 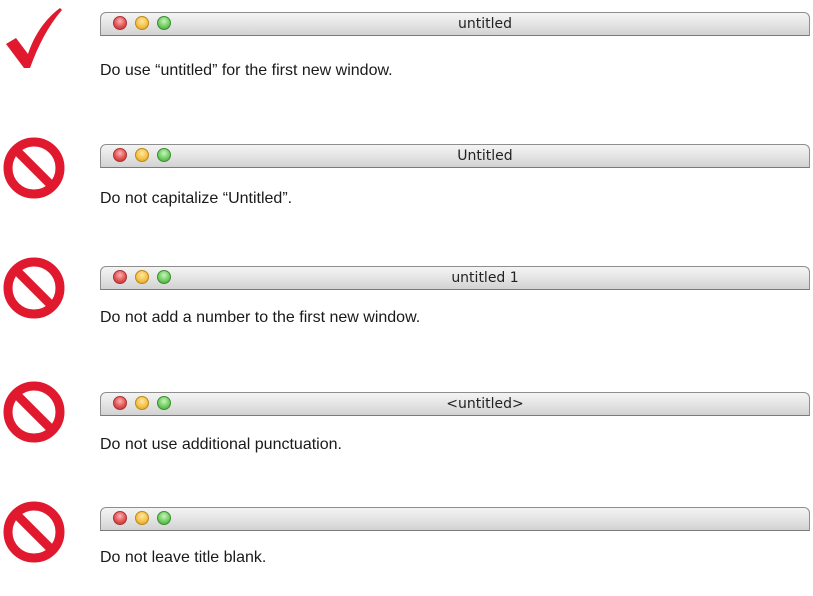 What do you see at coordinates (34, 38) in the screenshot?
I see `checkmark-icon` at bounding box center [34, 38].